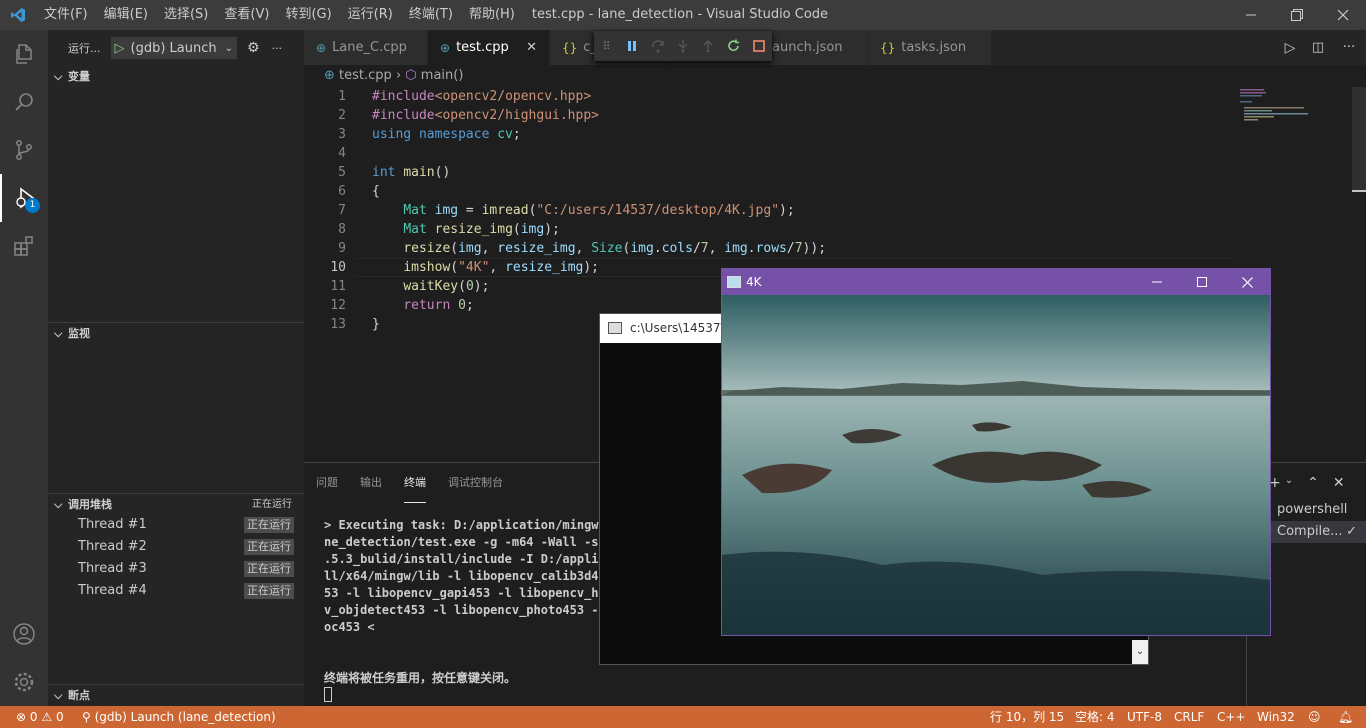  What do you see at coordinates (1201, 282) in the screenshot?
I see `maximize-button` at bounding box center [1201, 282].